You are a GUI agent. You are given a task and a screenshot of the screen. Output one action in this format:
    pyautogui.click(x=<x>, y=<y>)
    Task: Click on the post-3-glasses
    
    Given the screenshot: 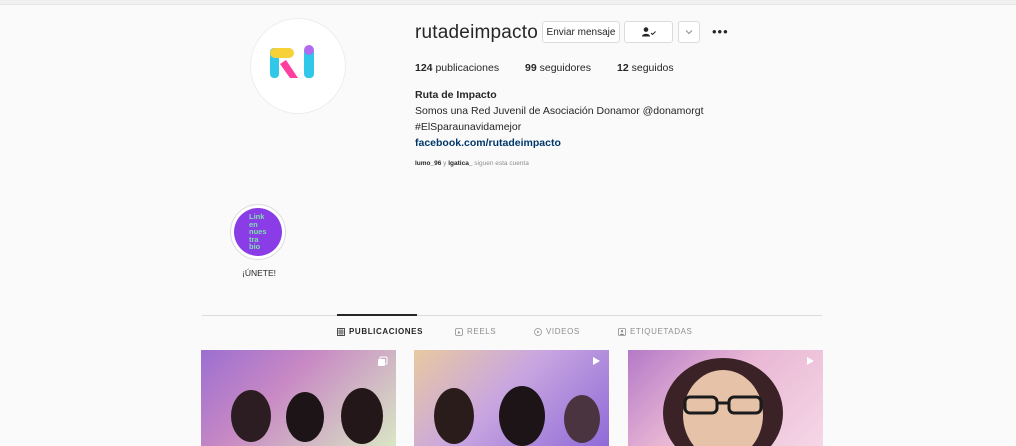 What is the action you would take?
    pyautogui.click(x=723, y=405)
    